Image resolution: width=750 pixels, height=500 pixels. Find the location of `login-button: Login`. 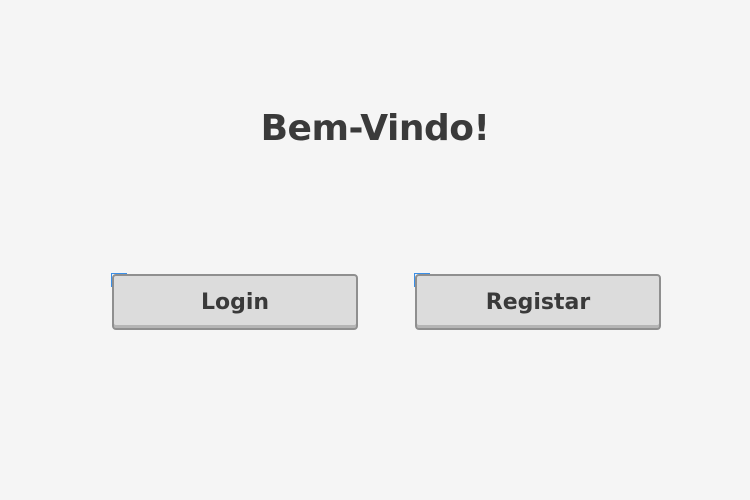

login-button: Login is located at coordinates (235, 302).